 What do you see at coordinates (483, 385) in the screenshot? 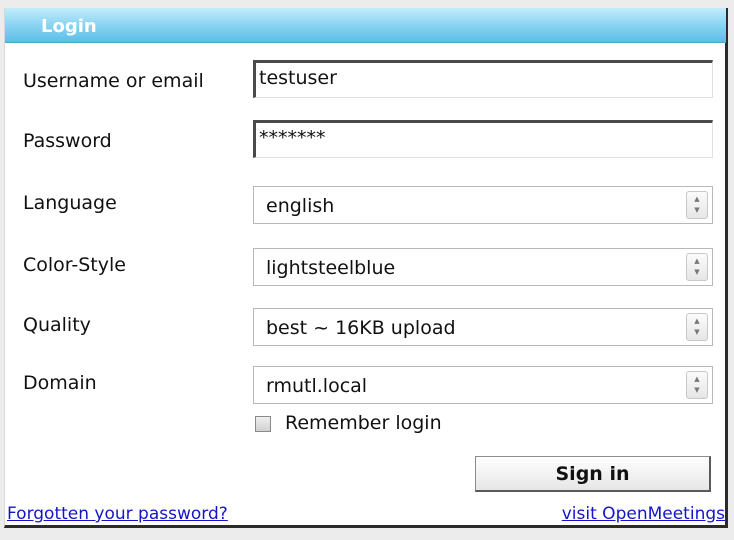
I see `domain-select: rmutl.local ▲ ▼` at bounding box center [483, 385].